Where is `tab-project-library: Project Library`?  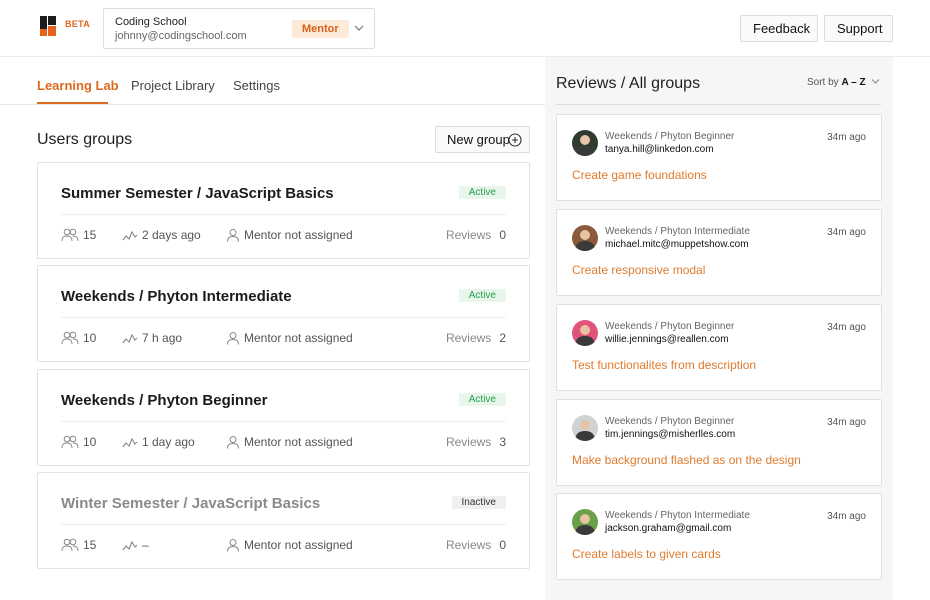
tab-project-library: Project Library is located at coordinates (173, 85).